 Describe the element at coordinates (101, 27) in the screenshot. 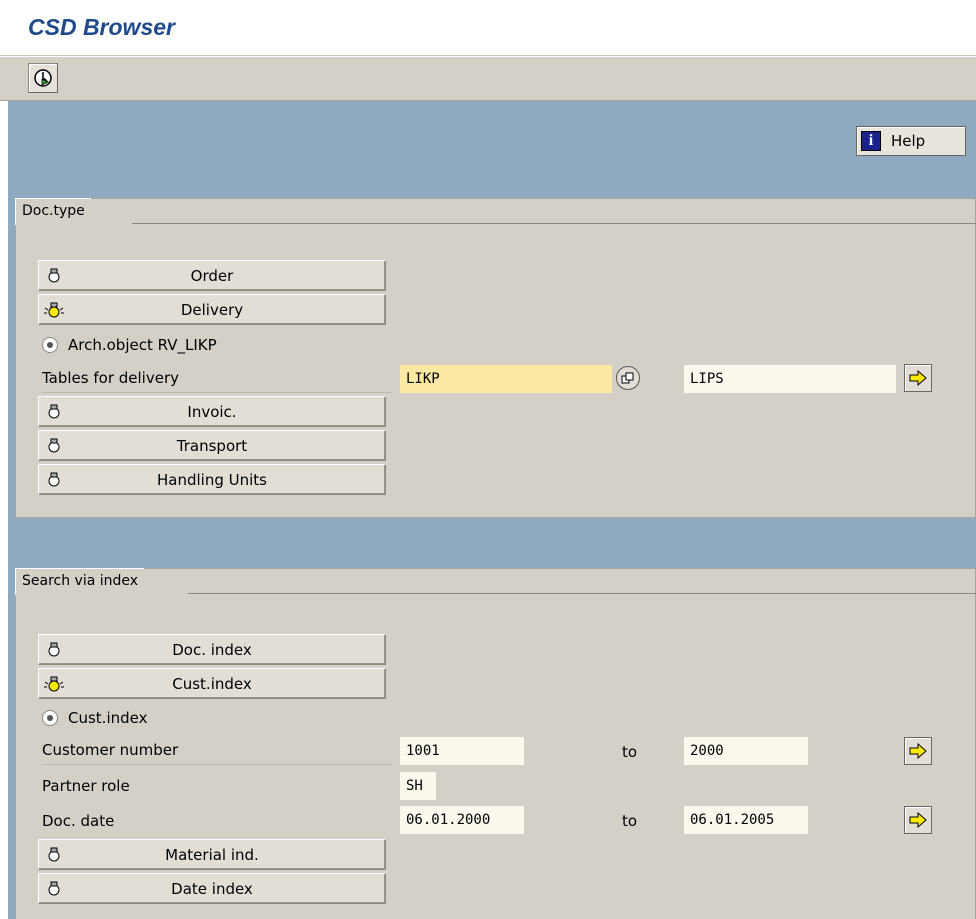

I see `page-title: CSD Browser` at that location.